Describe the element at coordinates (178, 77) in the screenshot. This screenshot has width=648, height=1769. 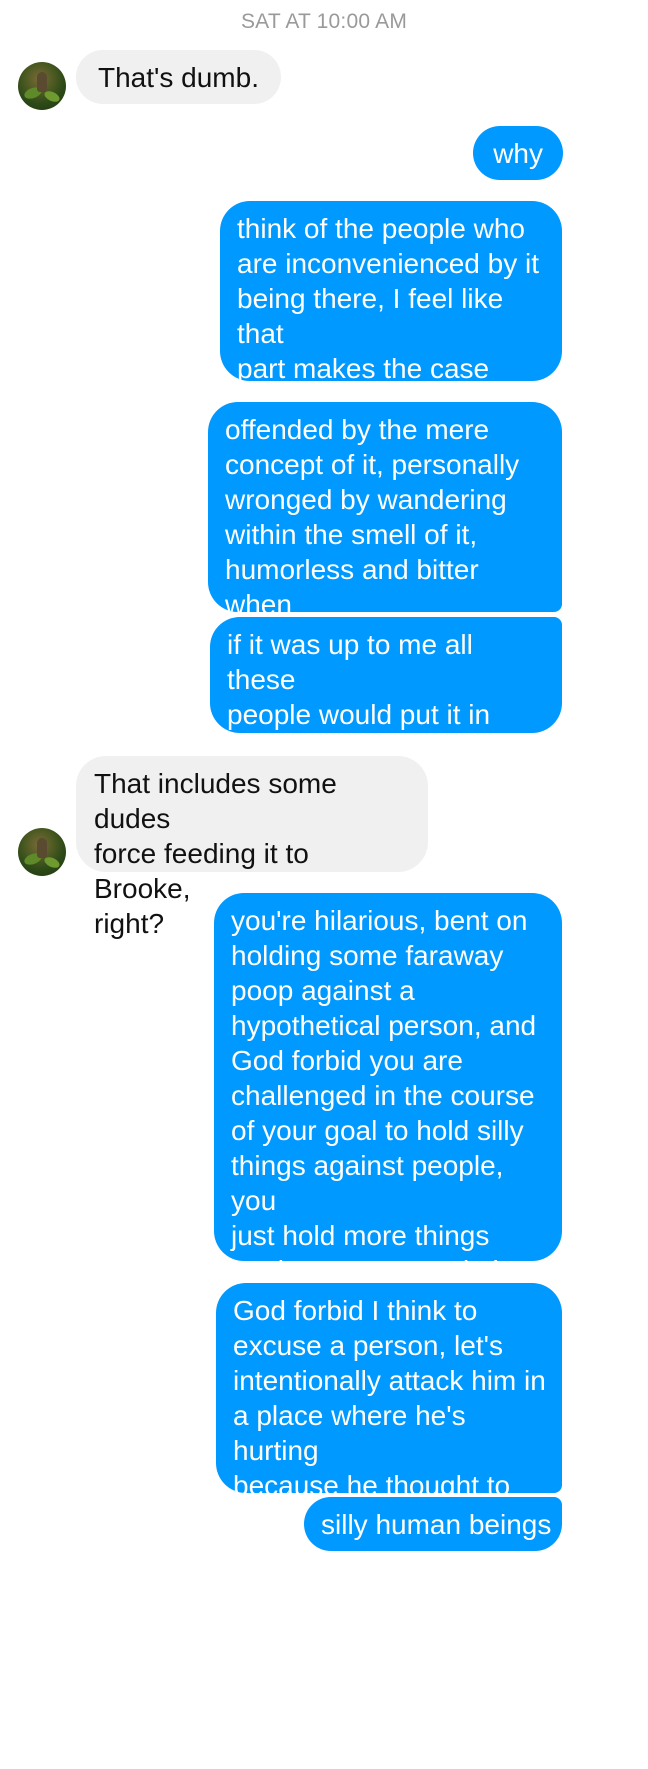
I see `incoming-message-bubble: That's dumb.` at that location.